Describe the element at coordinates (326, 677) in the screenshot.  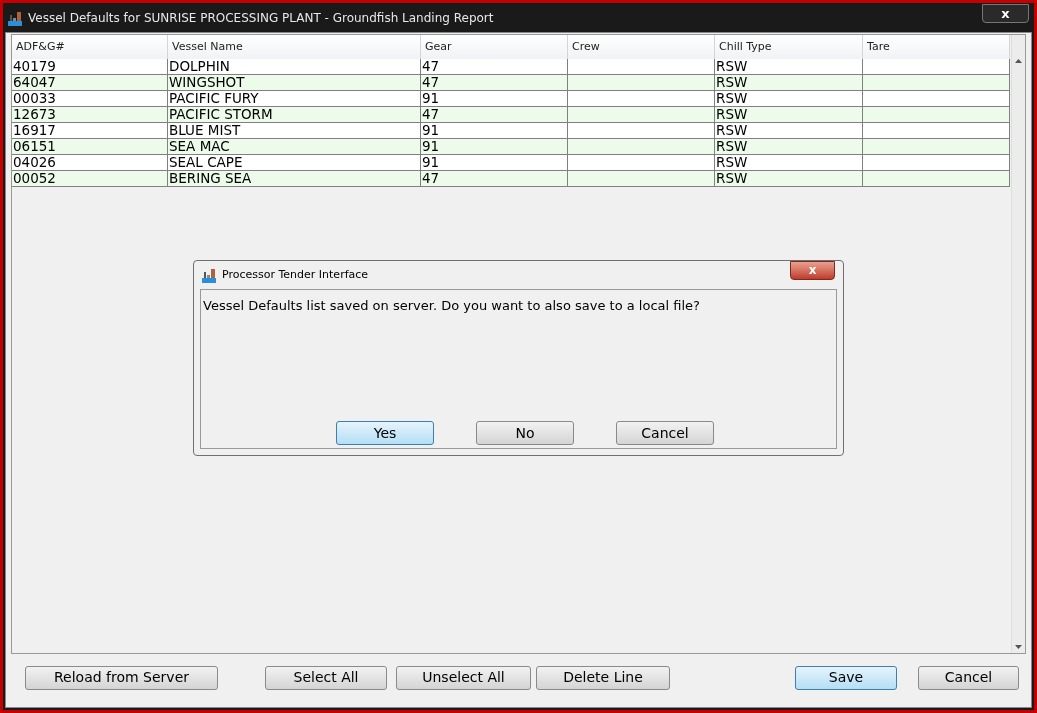
I see `push-button: Select All` at that location.